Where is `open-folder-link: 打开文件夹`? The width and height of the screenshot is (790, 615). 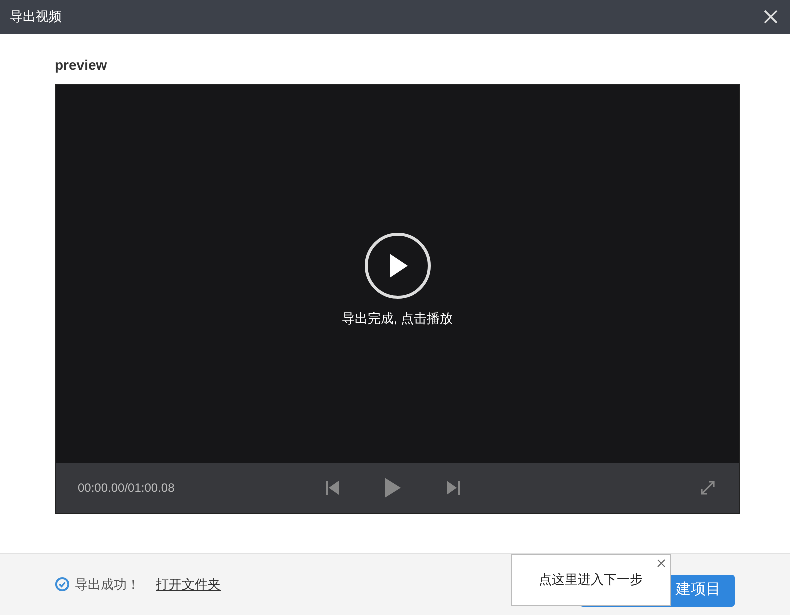 open-folder-link: 打开文件夹 is located at coordinates (188, 584).